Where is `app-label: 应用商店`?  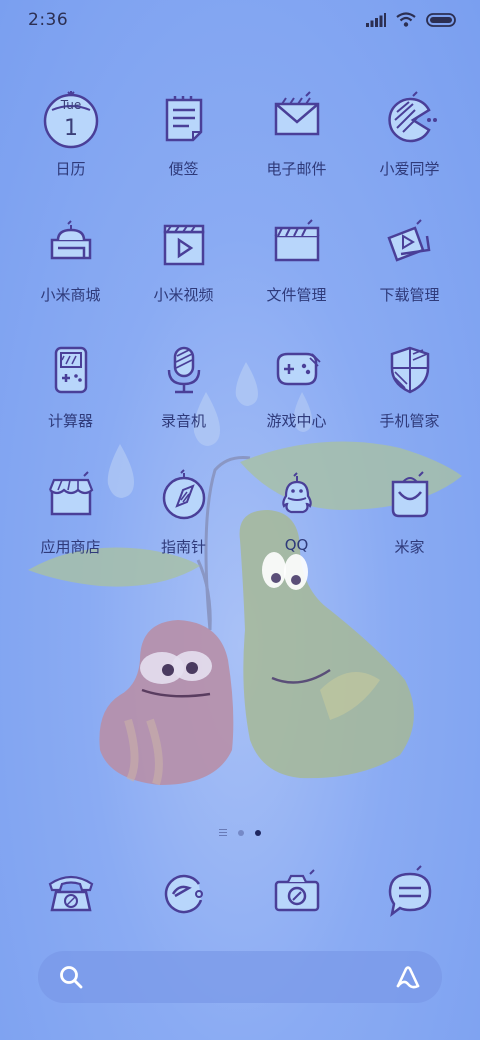
app-label: 应用商店 is located at coordinates (70, 547).